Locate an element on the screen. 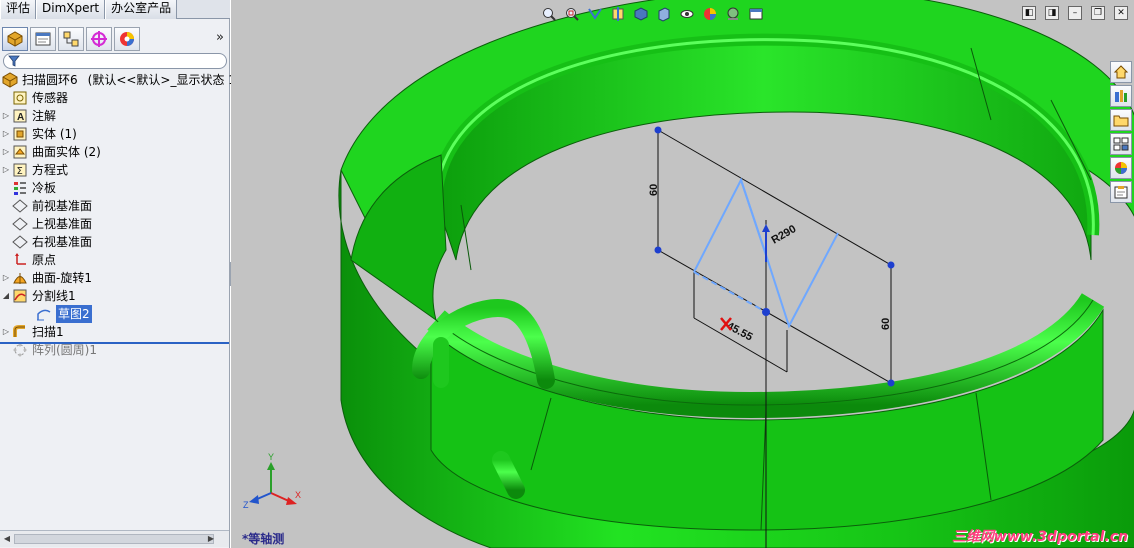  tree-item-top-plane: 上视基准面 is located at coordinates (114, 224).